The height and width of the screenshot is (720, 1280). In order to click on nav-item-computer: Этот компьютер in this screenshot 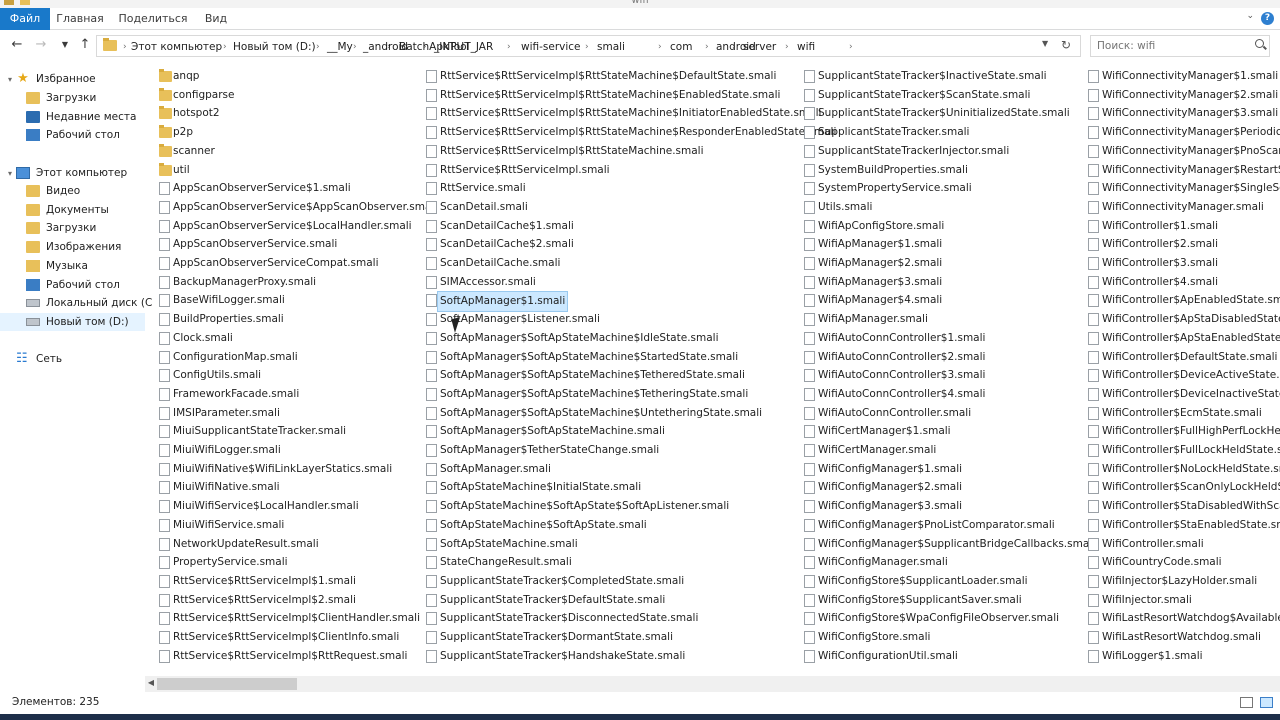, I will do `click(72, 173)`.